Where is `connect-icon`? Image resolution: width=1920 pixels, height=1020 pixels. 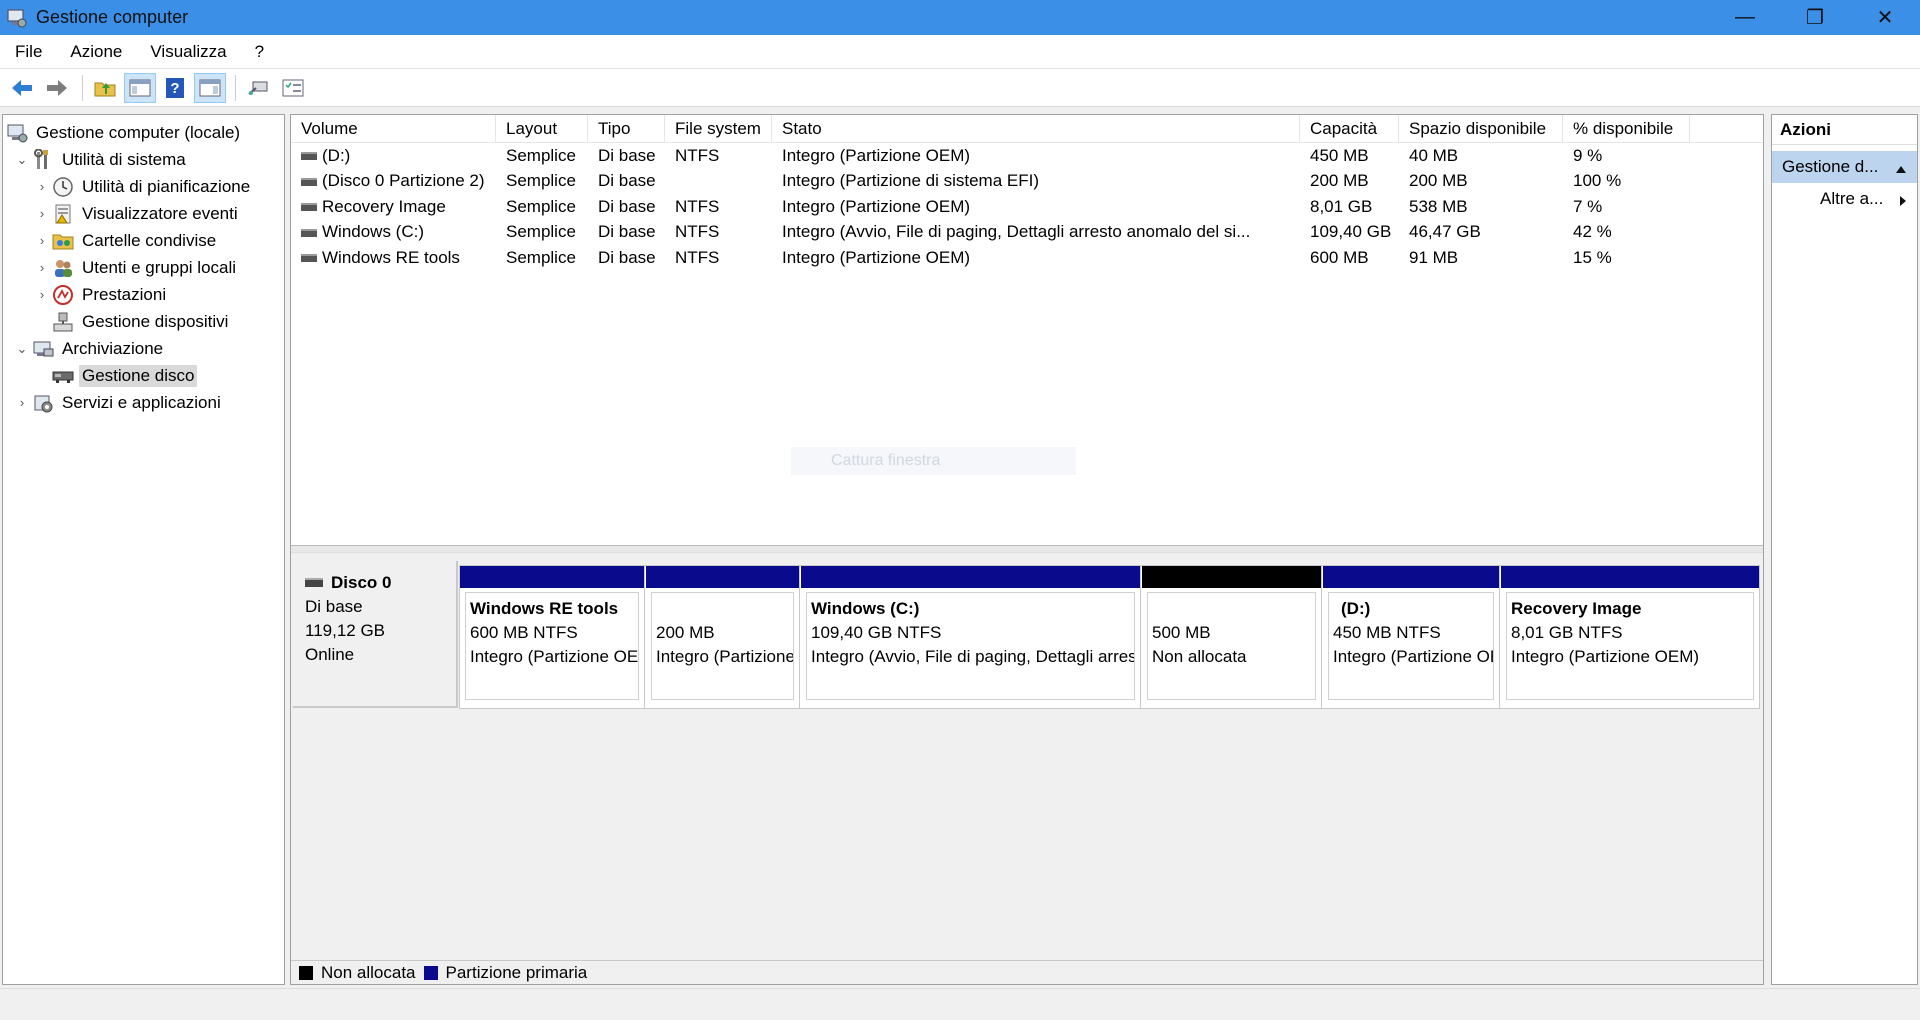
connect-icon is located at coordinates (258, 88).